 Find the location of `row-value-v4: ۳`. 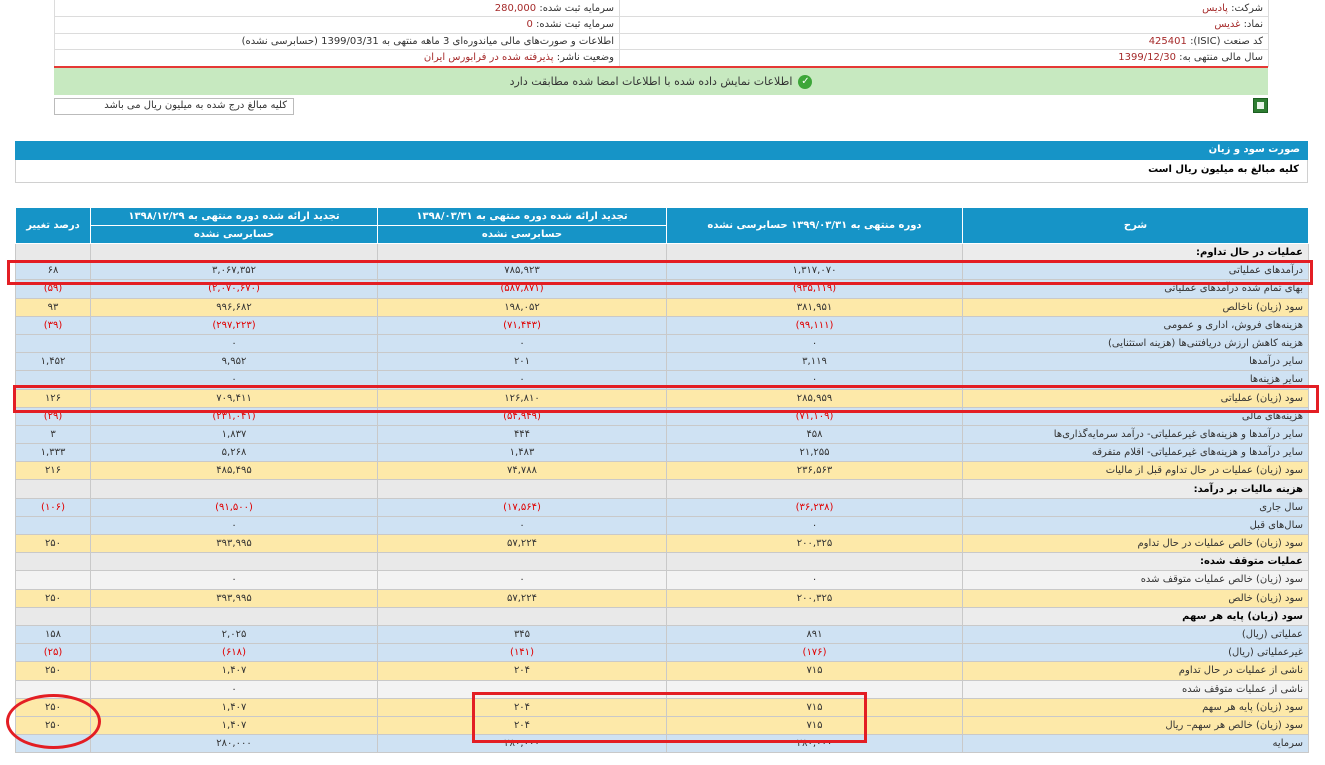

row-value-v4: ۳ is located at coordinates (53, 434).